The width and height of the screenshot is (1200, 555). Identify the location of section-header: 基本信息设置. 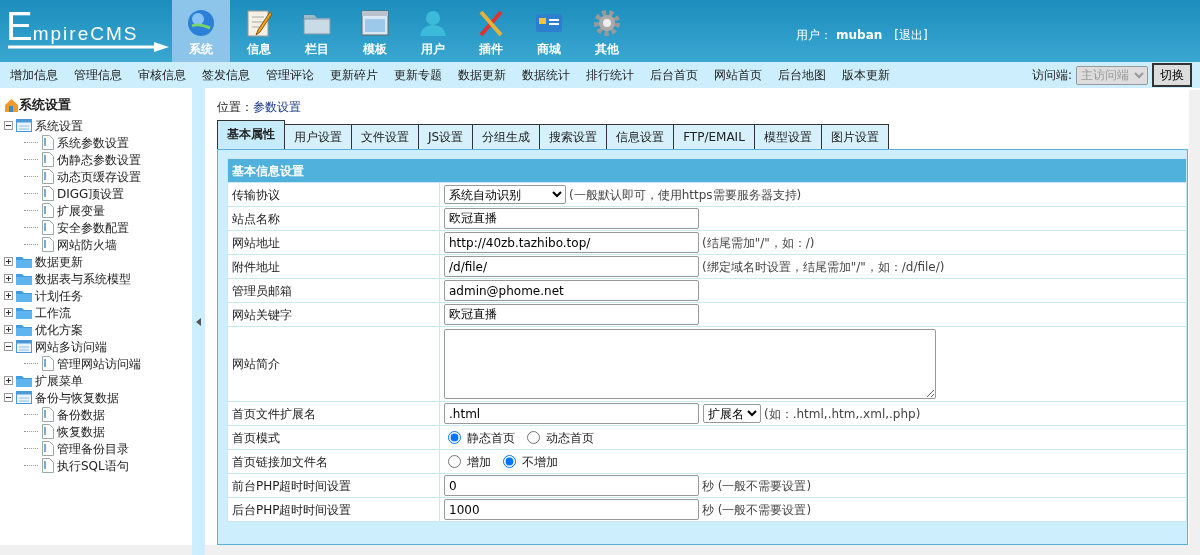
(707, 170).